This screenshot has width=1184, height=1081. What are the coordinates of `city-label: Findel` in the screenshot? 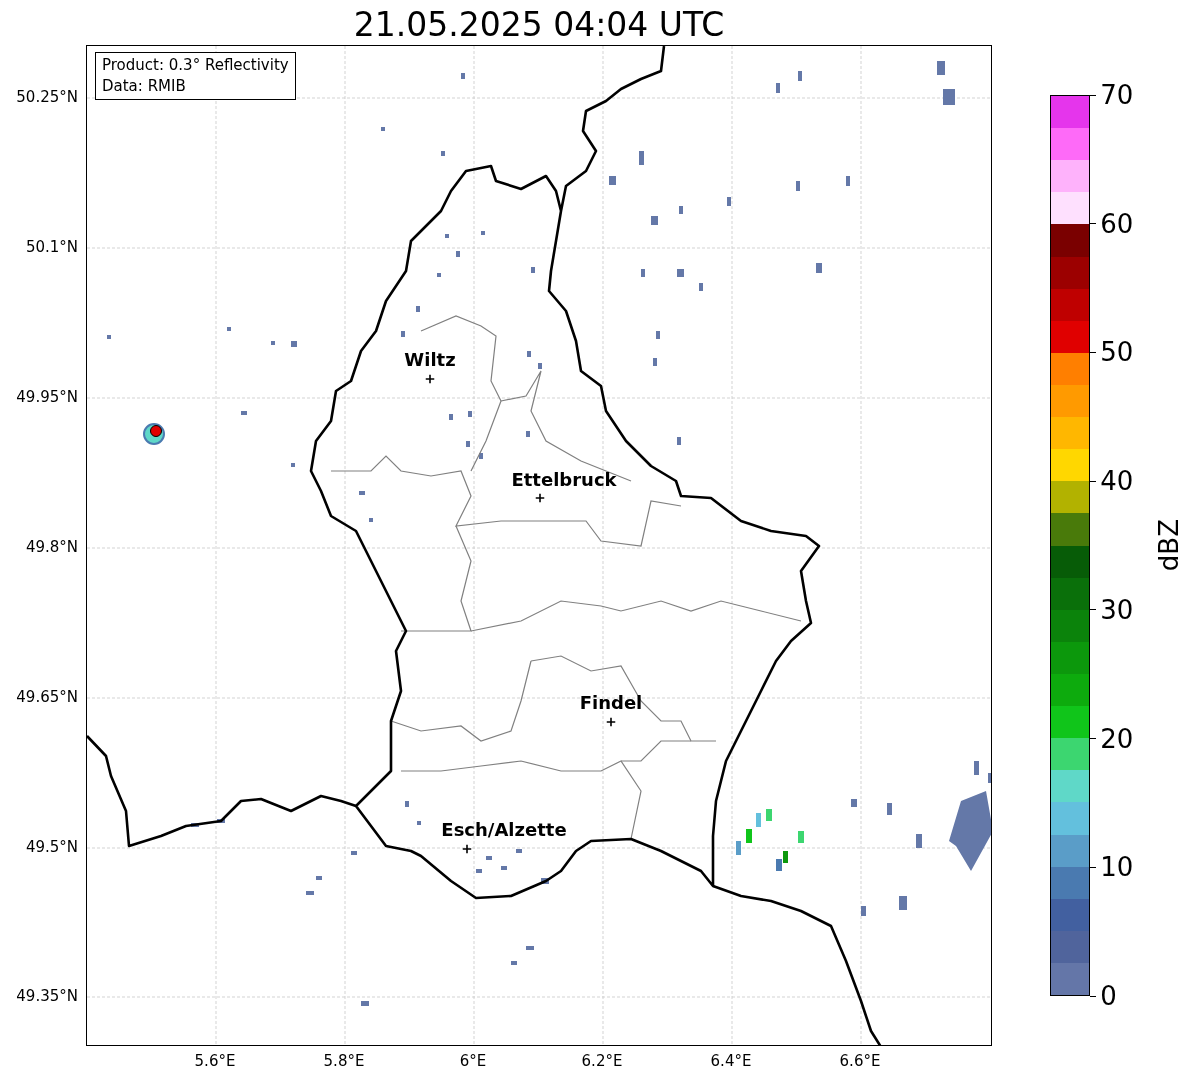 It's located at (611, 702).